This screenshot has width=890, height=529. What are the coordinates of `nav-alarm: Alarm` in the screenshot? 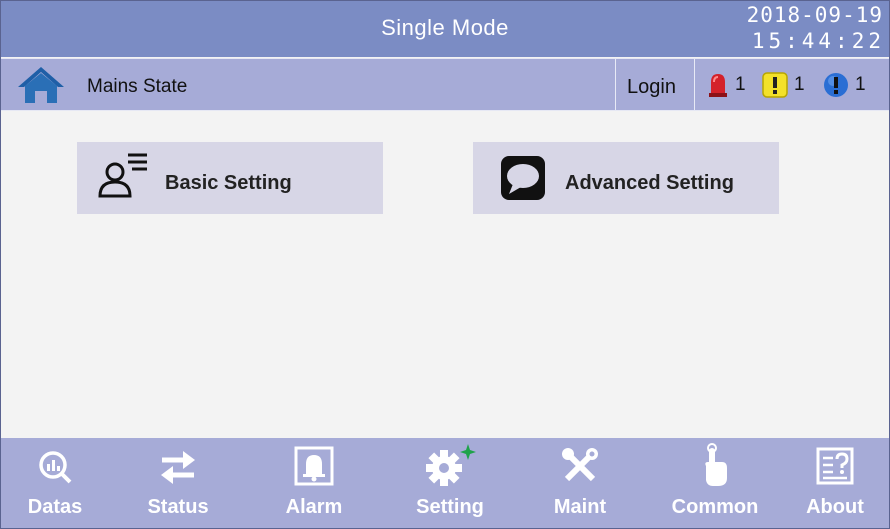 It's located at (314, 483).